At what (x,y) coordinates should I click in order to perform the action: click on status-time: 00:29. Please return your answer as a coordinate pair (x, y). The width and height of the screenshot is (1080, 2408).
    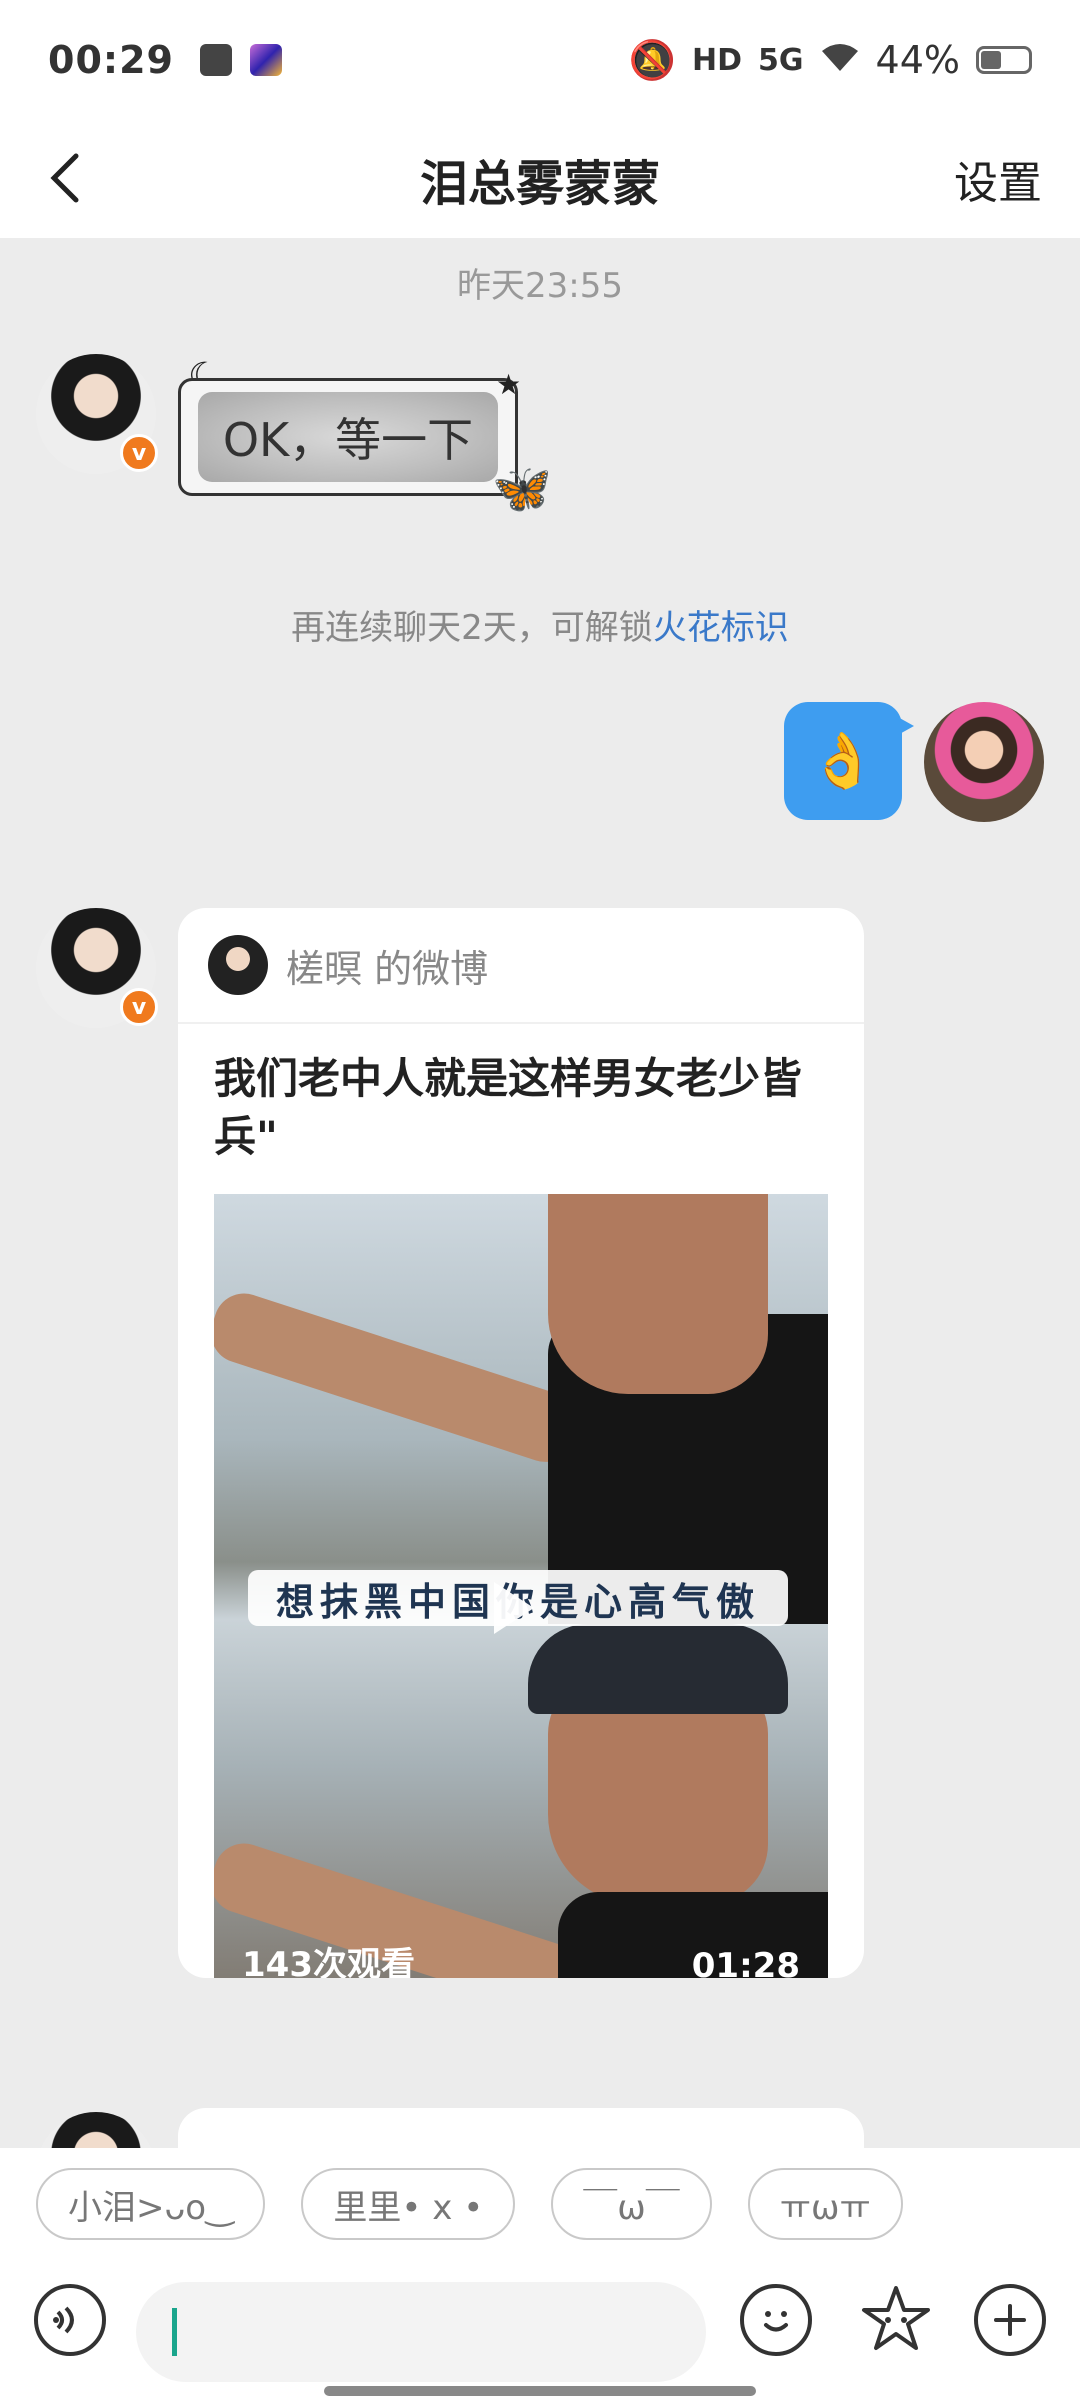
    Looking at the image, I should click on (111, 60).